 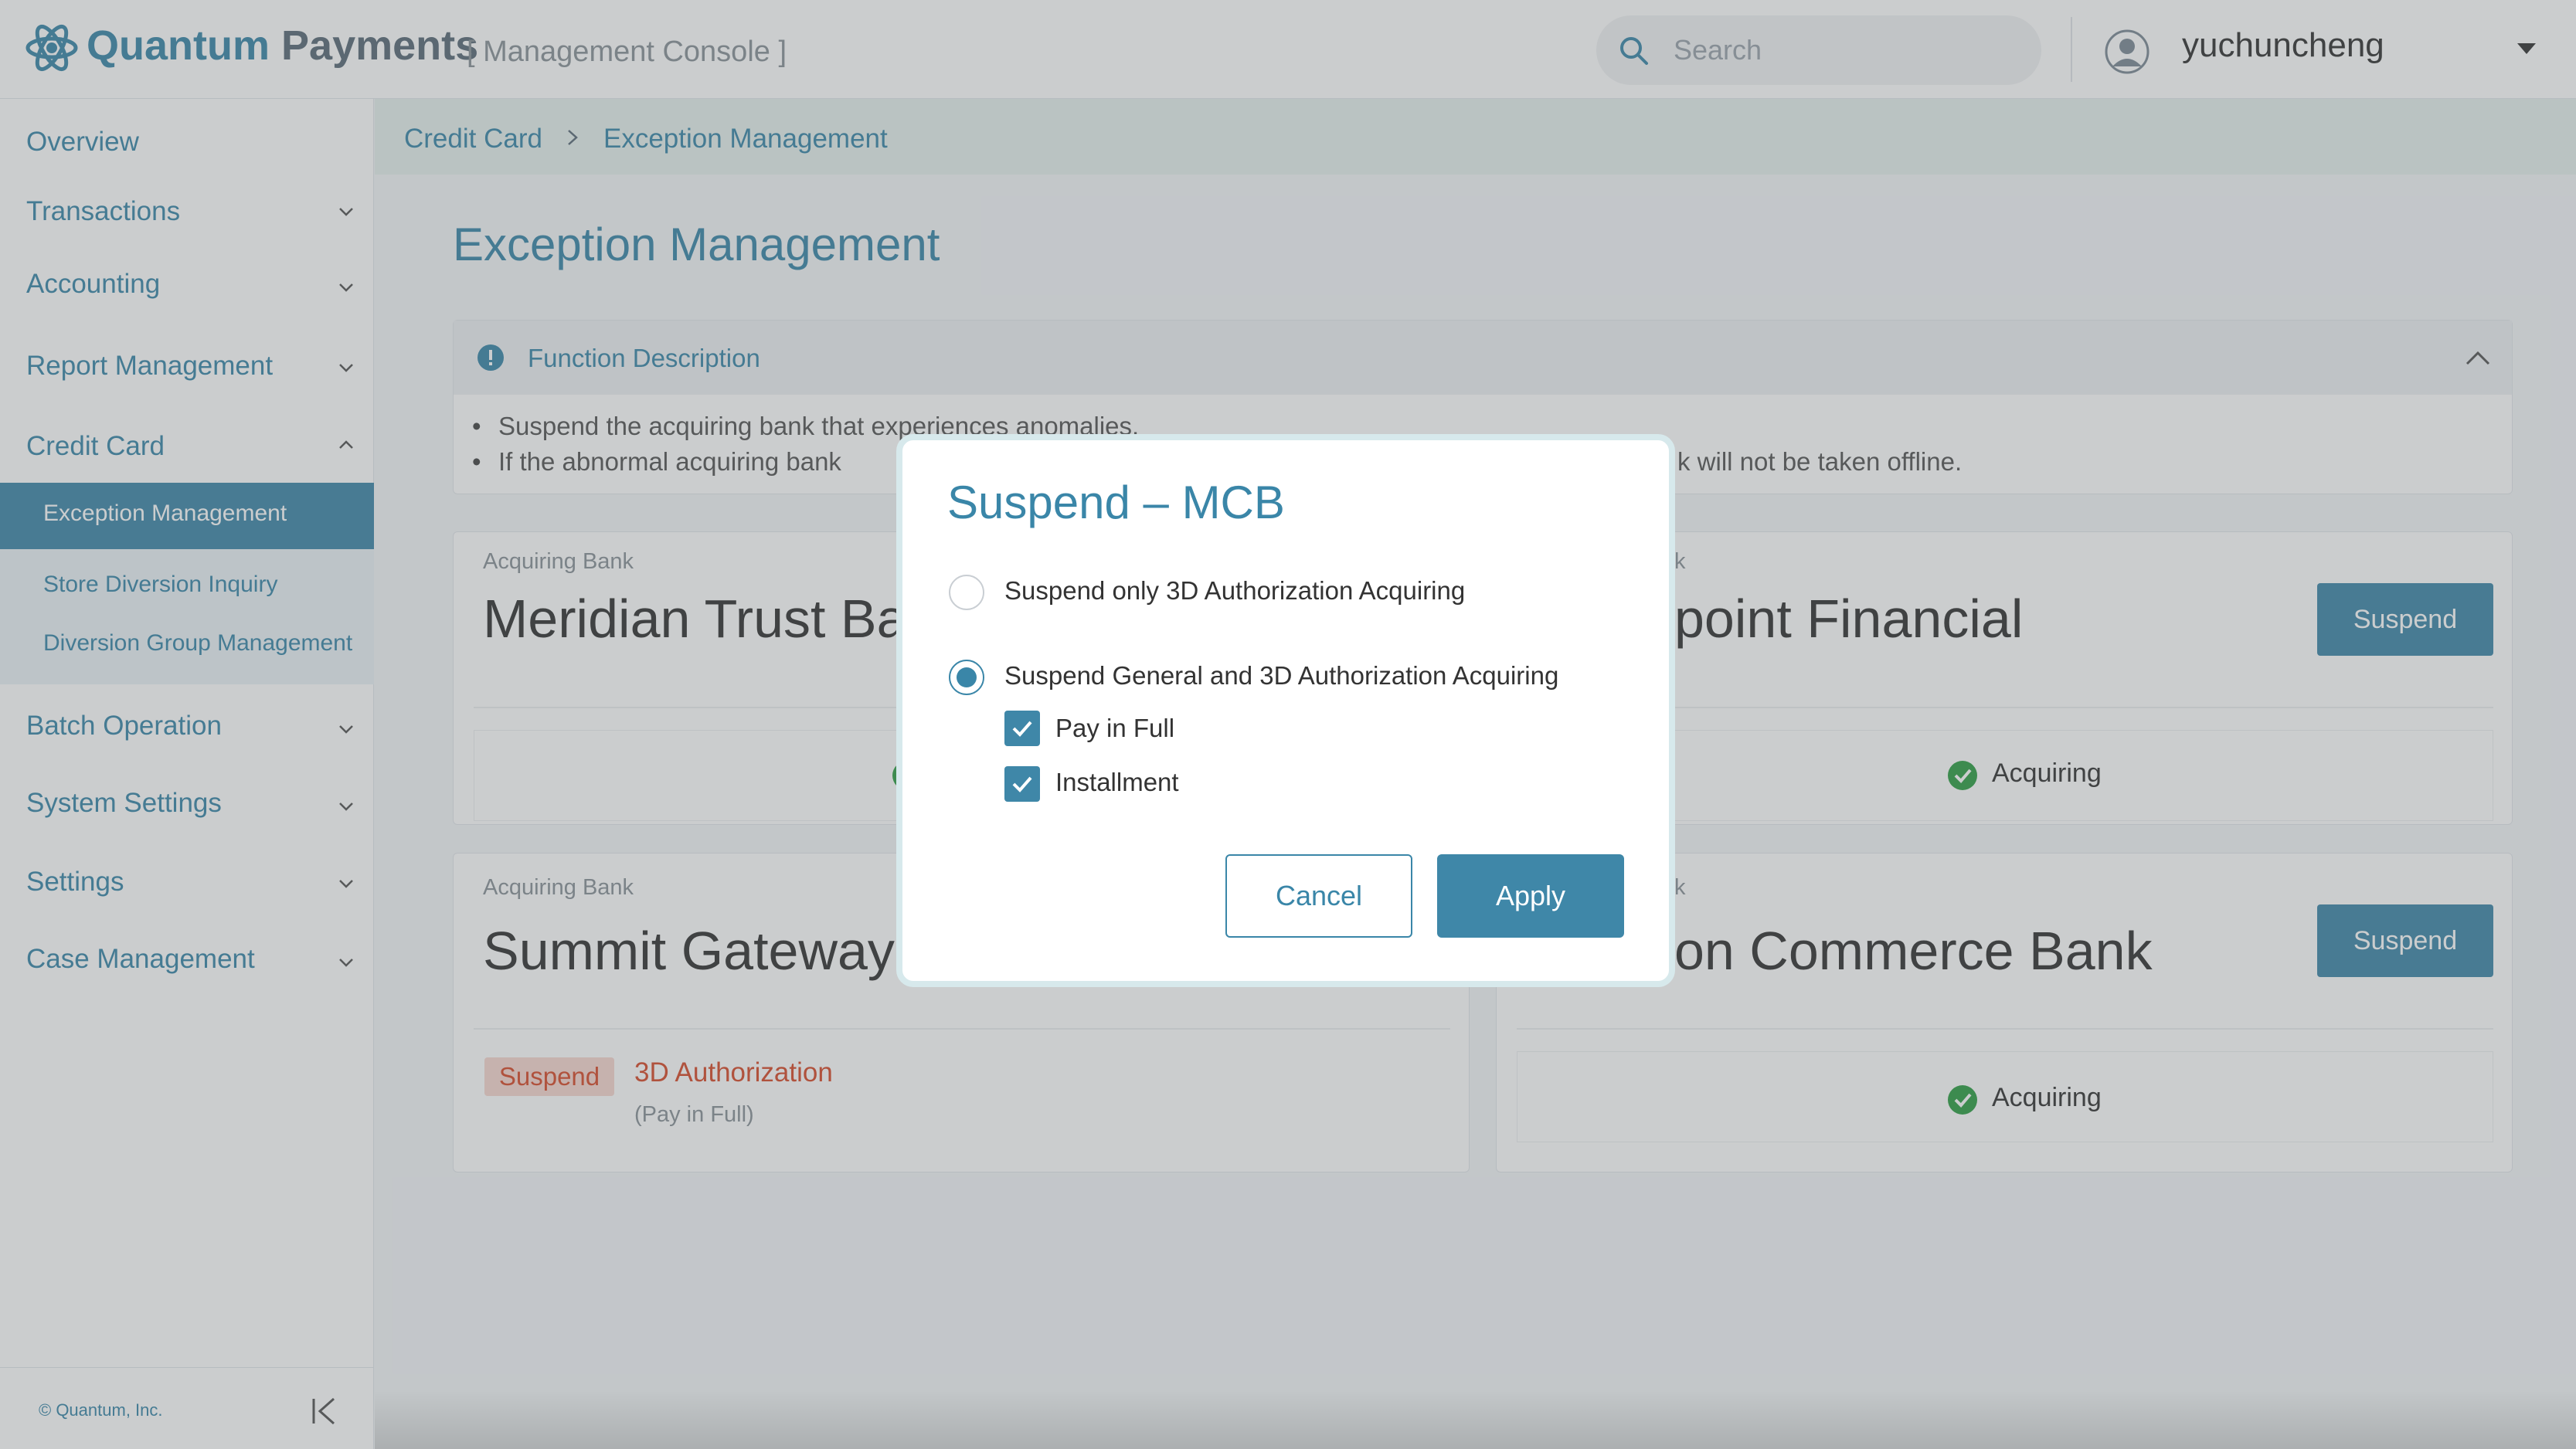 I want to click on installment-label: Installment, so click(x=1117, y=782).